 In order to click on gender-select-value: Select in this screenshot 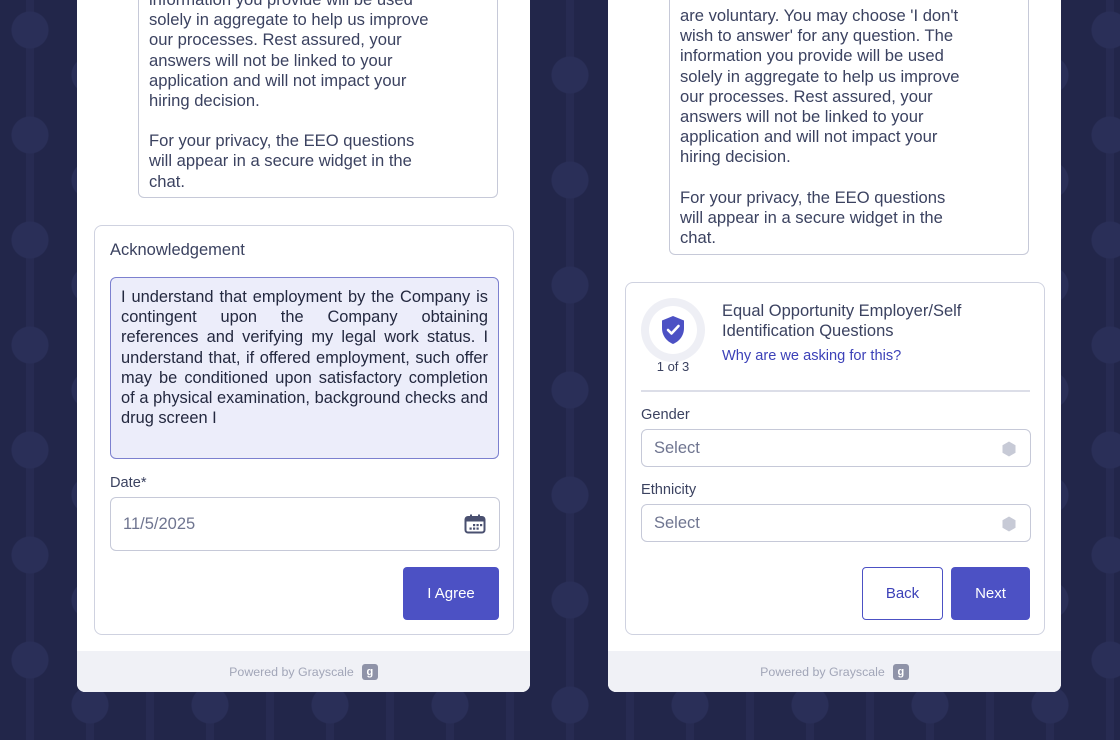, I will do `click(677, 447)`.